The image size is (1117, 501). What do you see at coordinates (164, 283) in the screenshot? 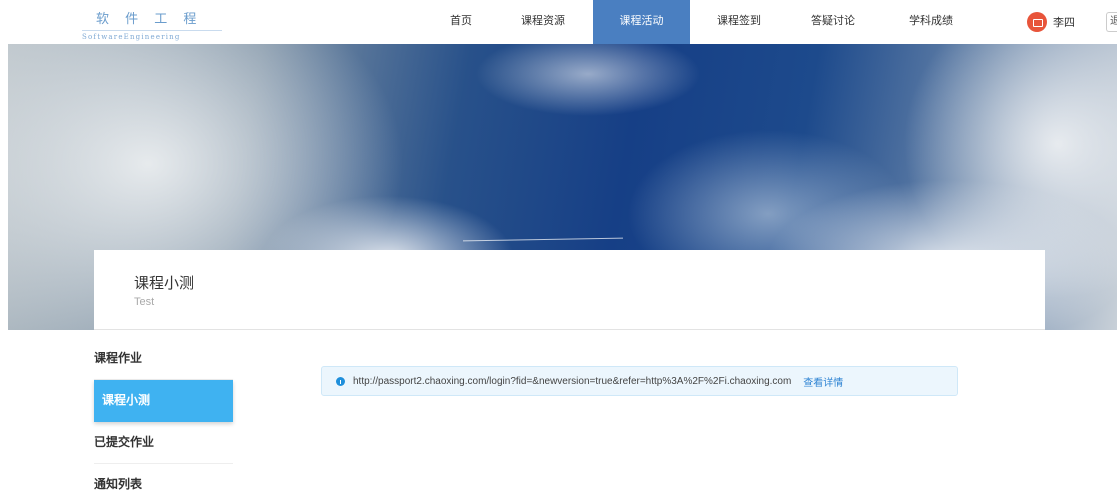
I see `page-title: 课程小测` at bounding box center [164, 283].